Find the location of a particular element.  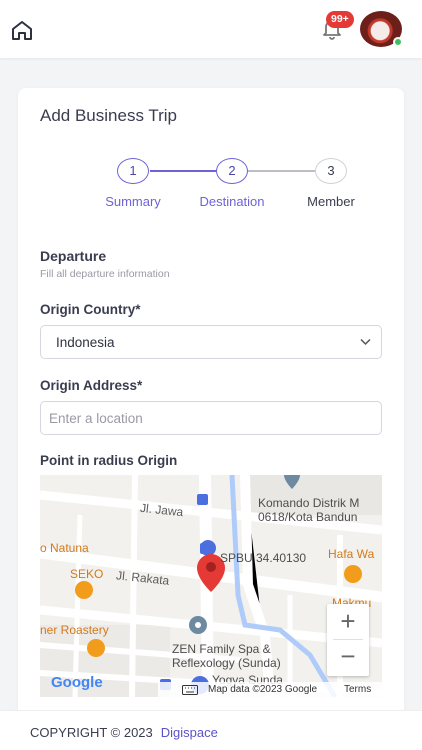

zoom-controls: + − is located at coordinates (348, 640).